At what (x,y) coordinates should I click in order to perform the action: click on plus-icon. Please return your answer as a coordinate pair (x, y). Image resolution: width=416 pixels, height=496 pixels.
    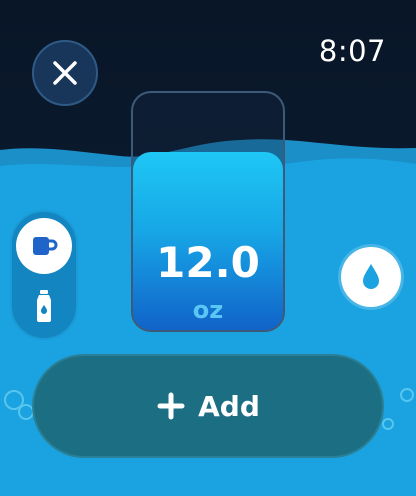
    Looking at the image, I should click on (171, 406).